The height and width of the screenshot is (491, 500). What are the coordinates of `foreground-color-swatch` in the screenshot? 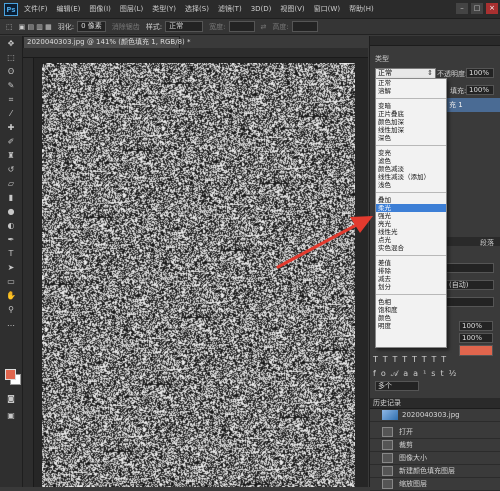 It's located at (10, 374).